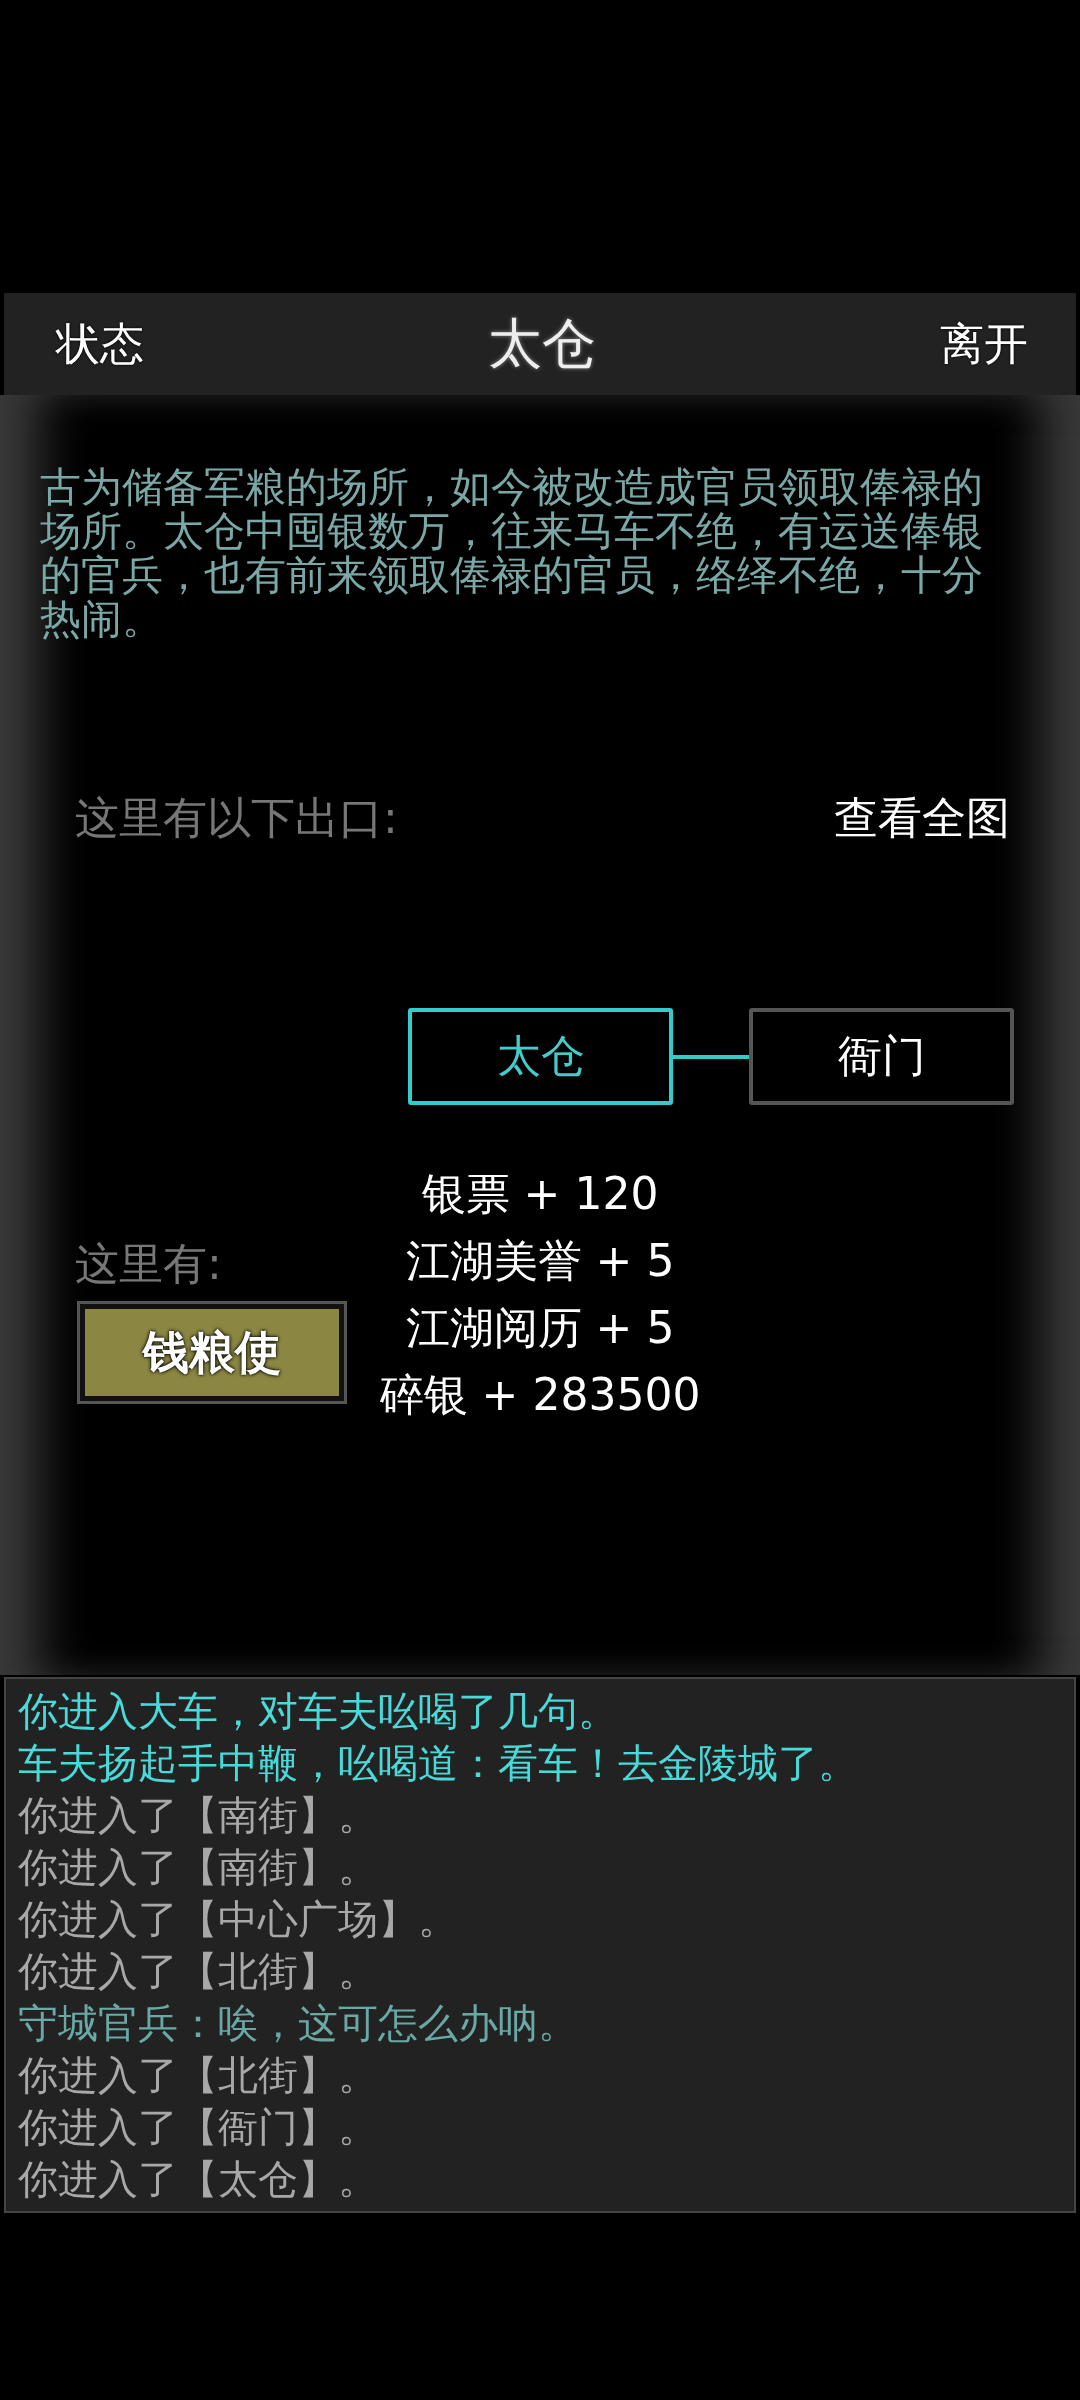  What do you see at coordinates (438, 1763) in the screenshot?
I see `log-line: 车夫扬起手中鞭，吆喝道：看车！去金陵城了。` at bounding box center [438, 1763].